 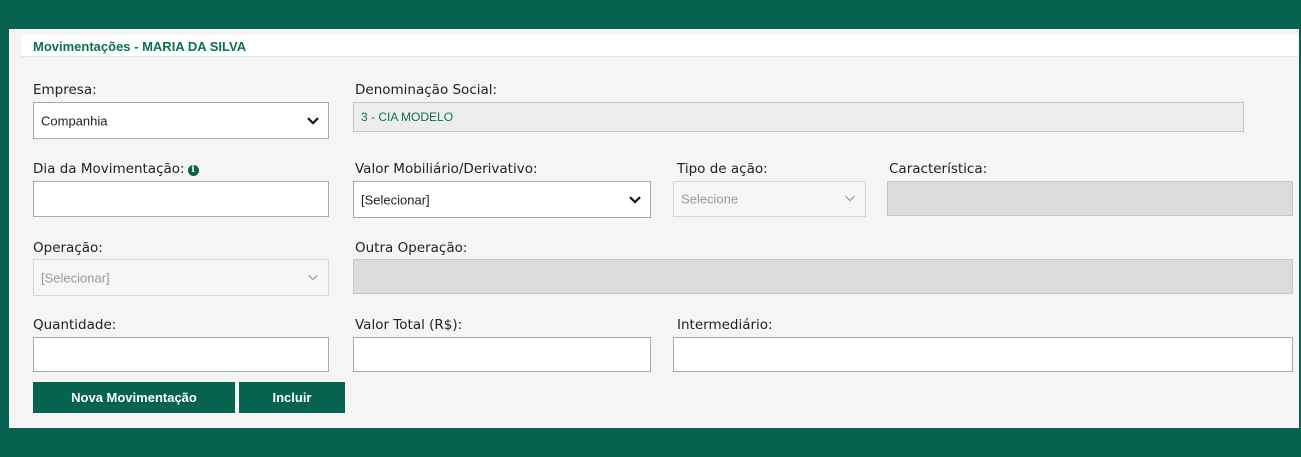 I want to click on incluir-button: Incluir, so click(x=292, y=397).